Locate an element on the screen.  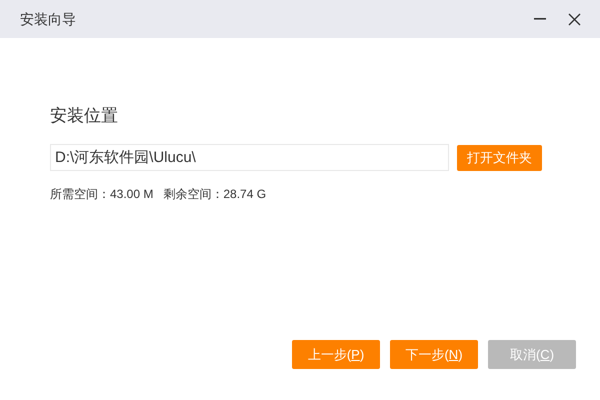
space-info: 所需空间：43.00 M is located at coordinates (102, 194).